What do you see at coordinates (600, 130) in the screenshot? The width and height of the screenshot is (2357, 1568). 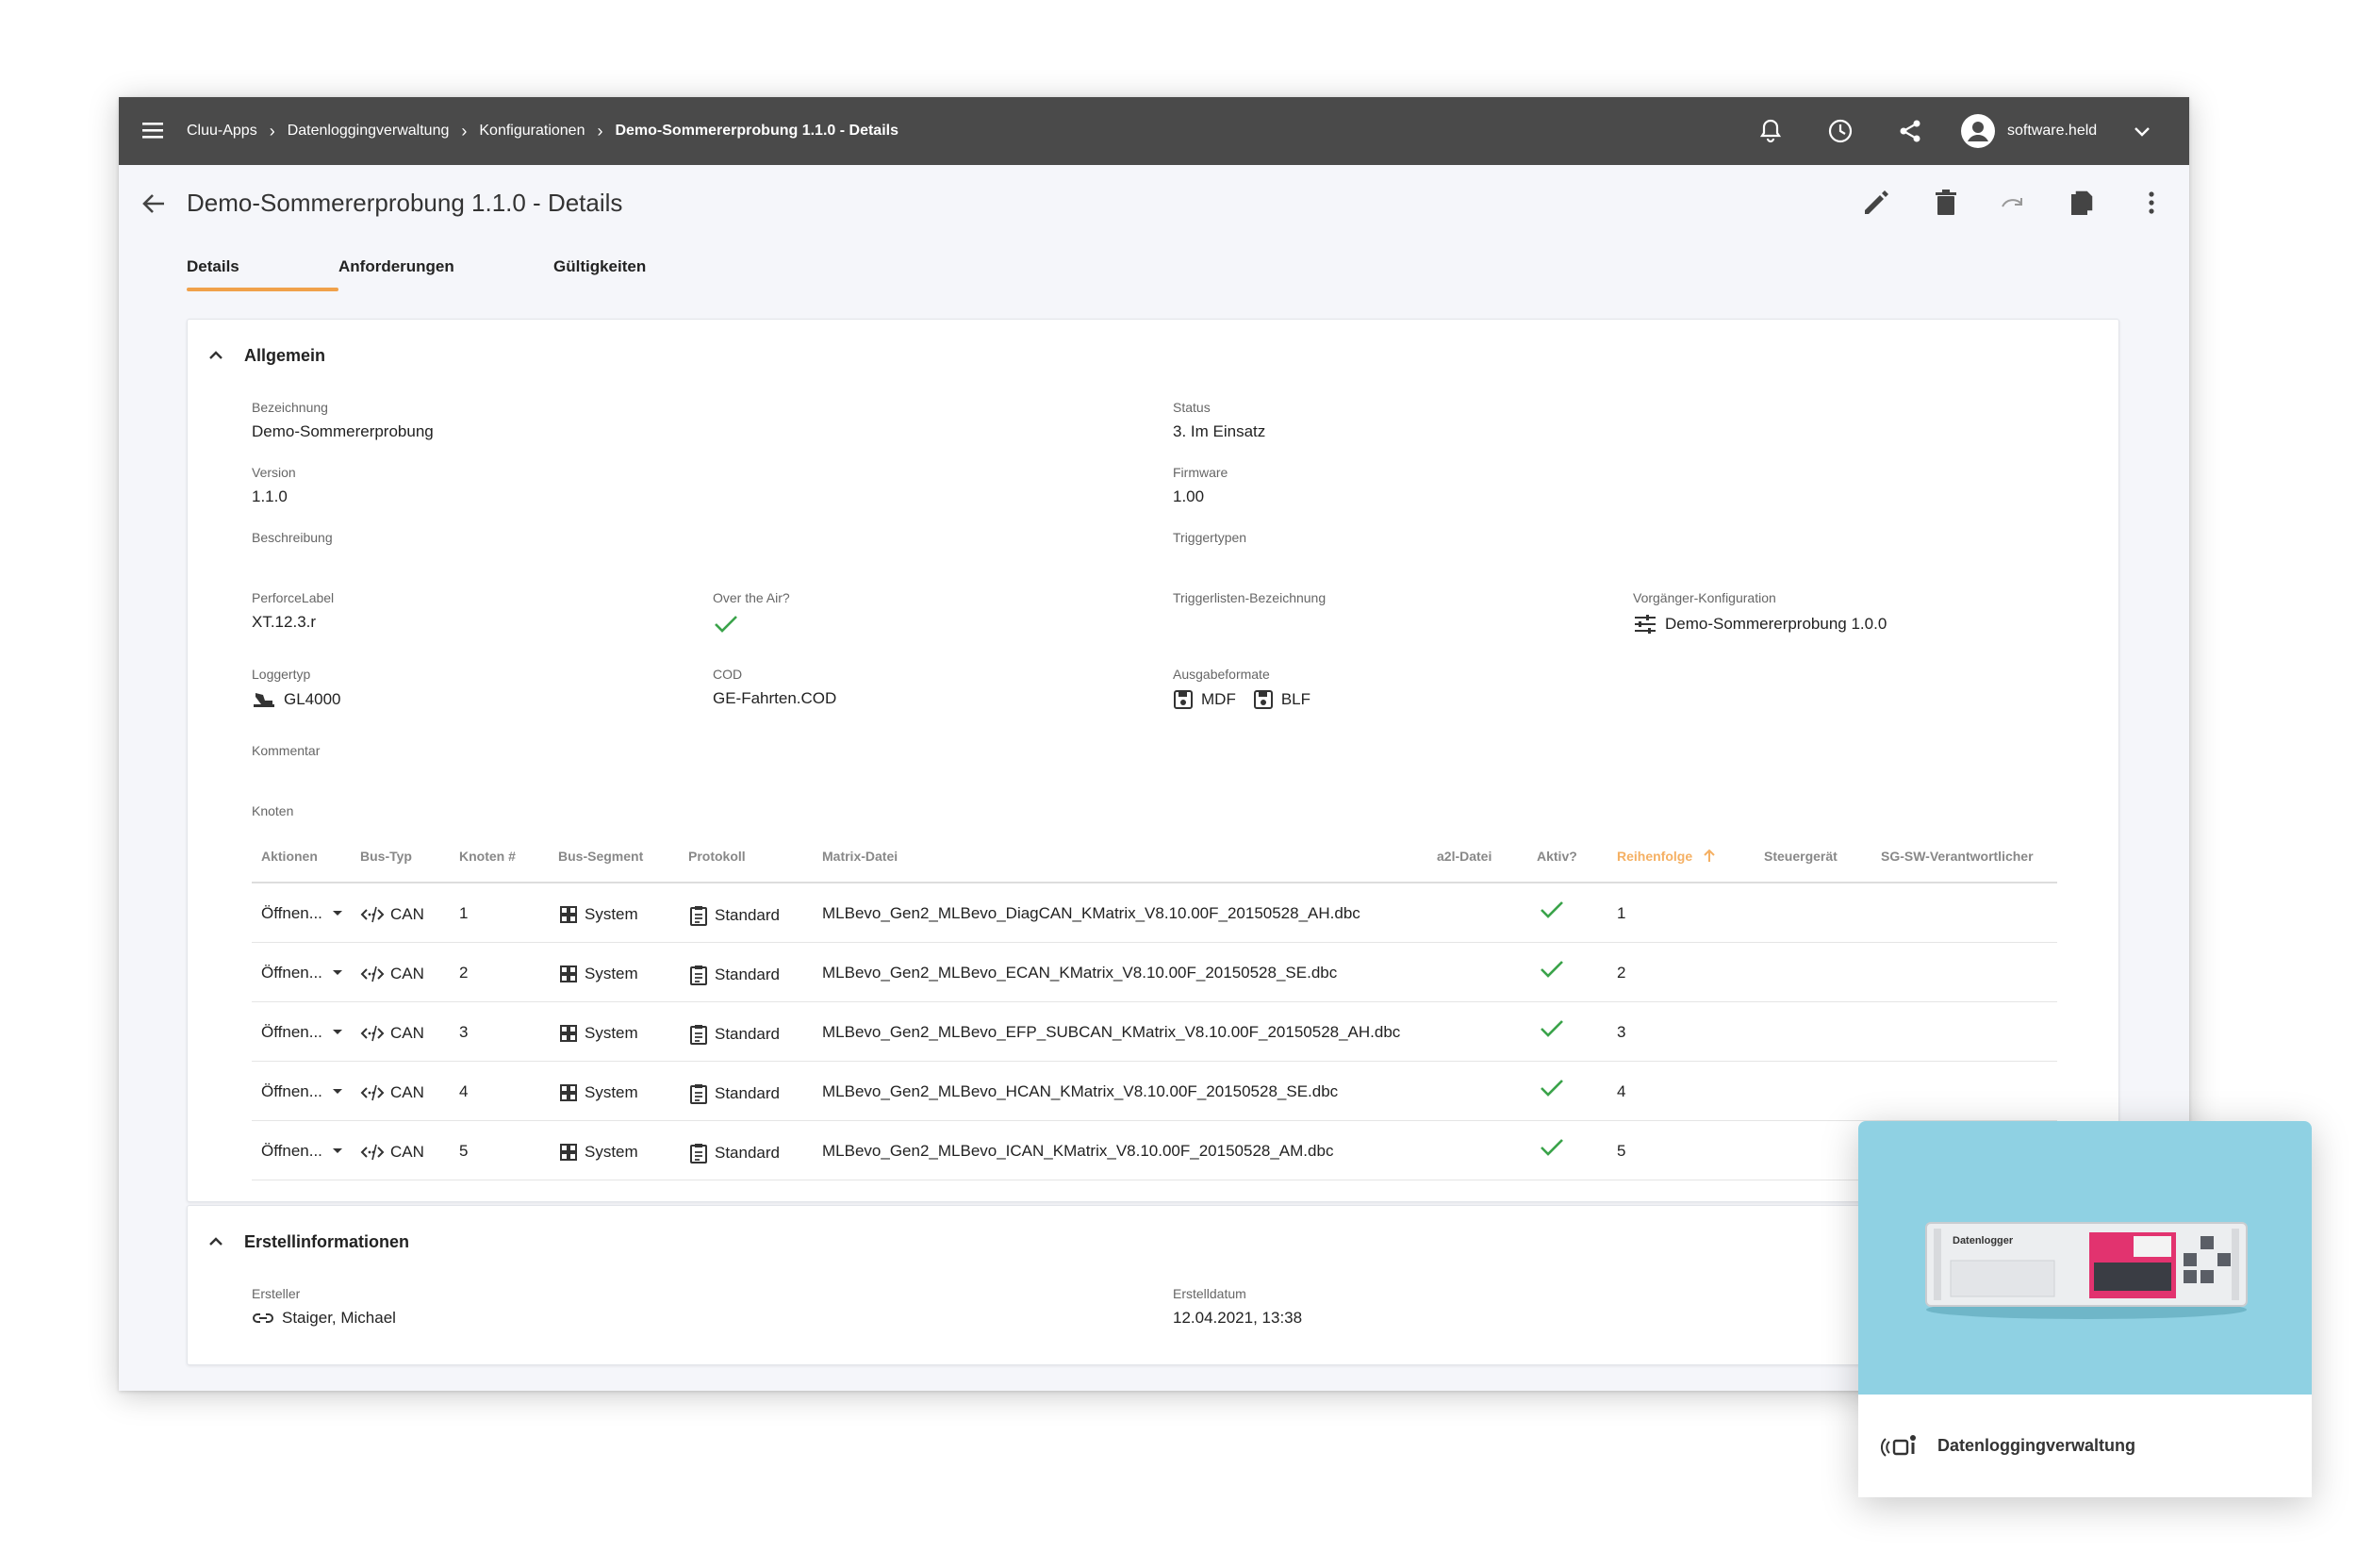 I see `chevron-right-icon: ›` at bounding box center [600, 130].